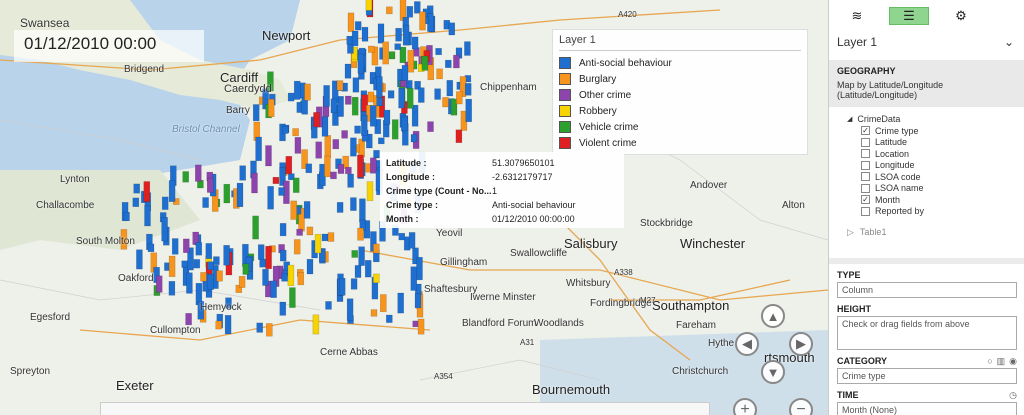 The image size is (1024, 415). Describe the element at coordinates (935, 166) in the screenshot. I see `field-checkbox-row: Longitude` at that location.